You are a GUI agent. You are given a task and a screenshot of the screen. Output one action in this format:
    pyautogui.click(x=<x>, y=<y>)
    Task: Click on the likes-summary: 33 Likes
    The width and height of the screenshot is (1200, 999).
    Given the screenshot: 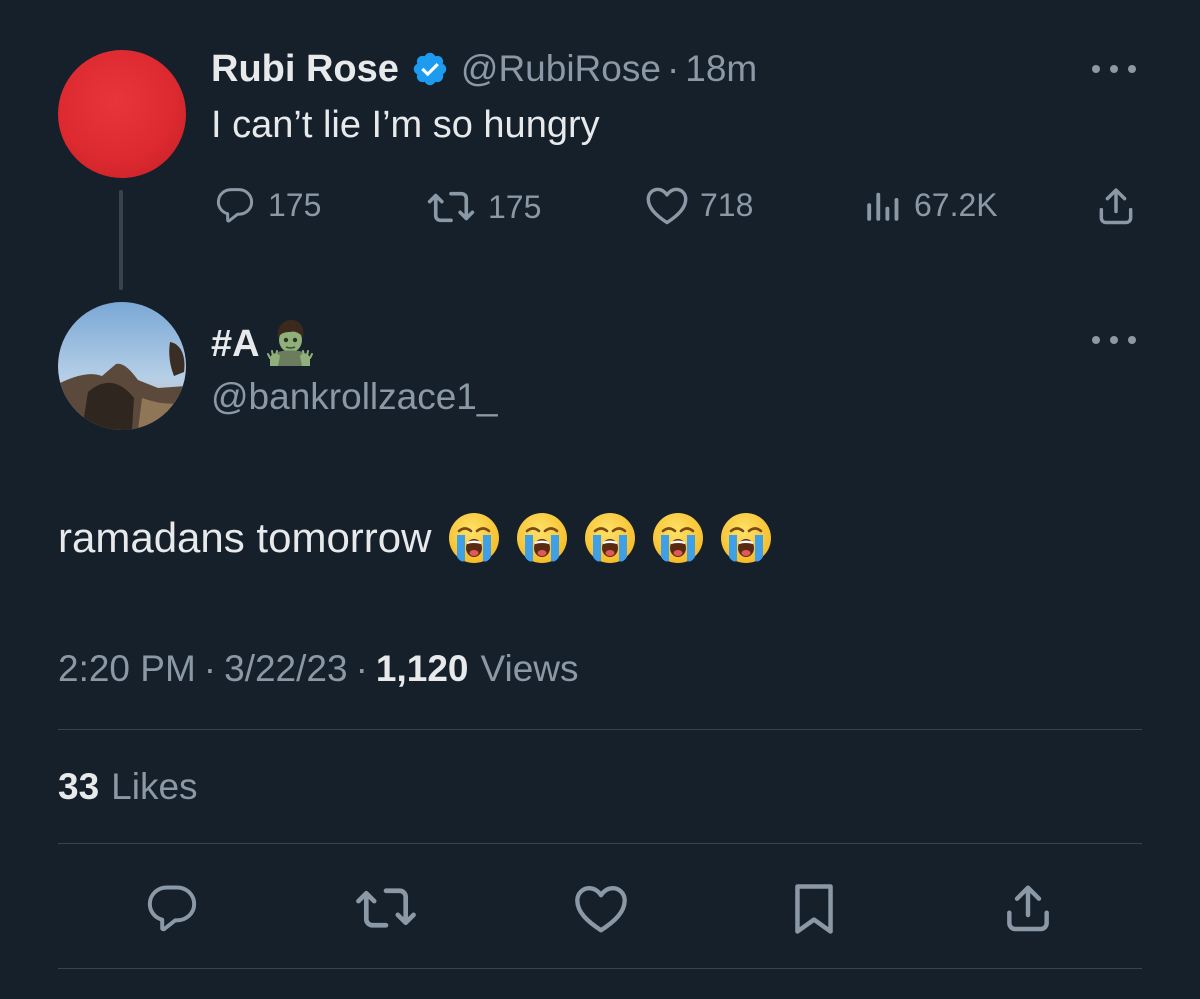 What is the action you would take?
    pyautogui.click(x=128, y=787)
    